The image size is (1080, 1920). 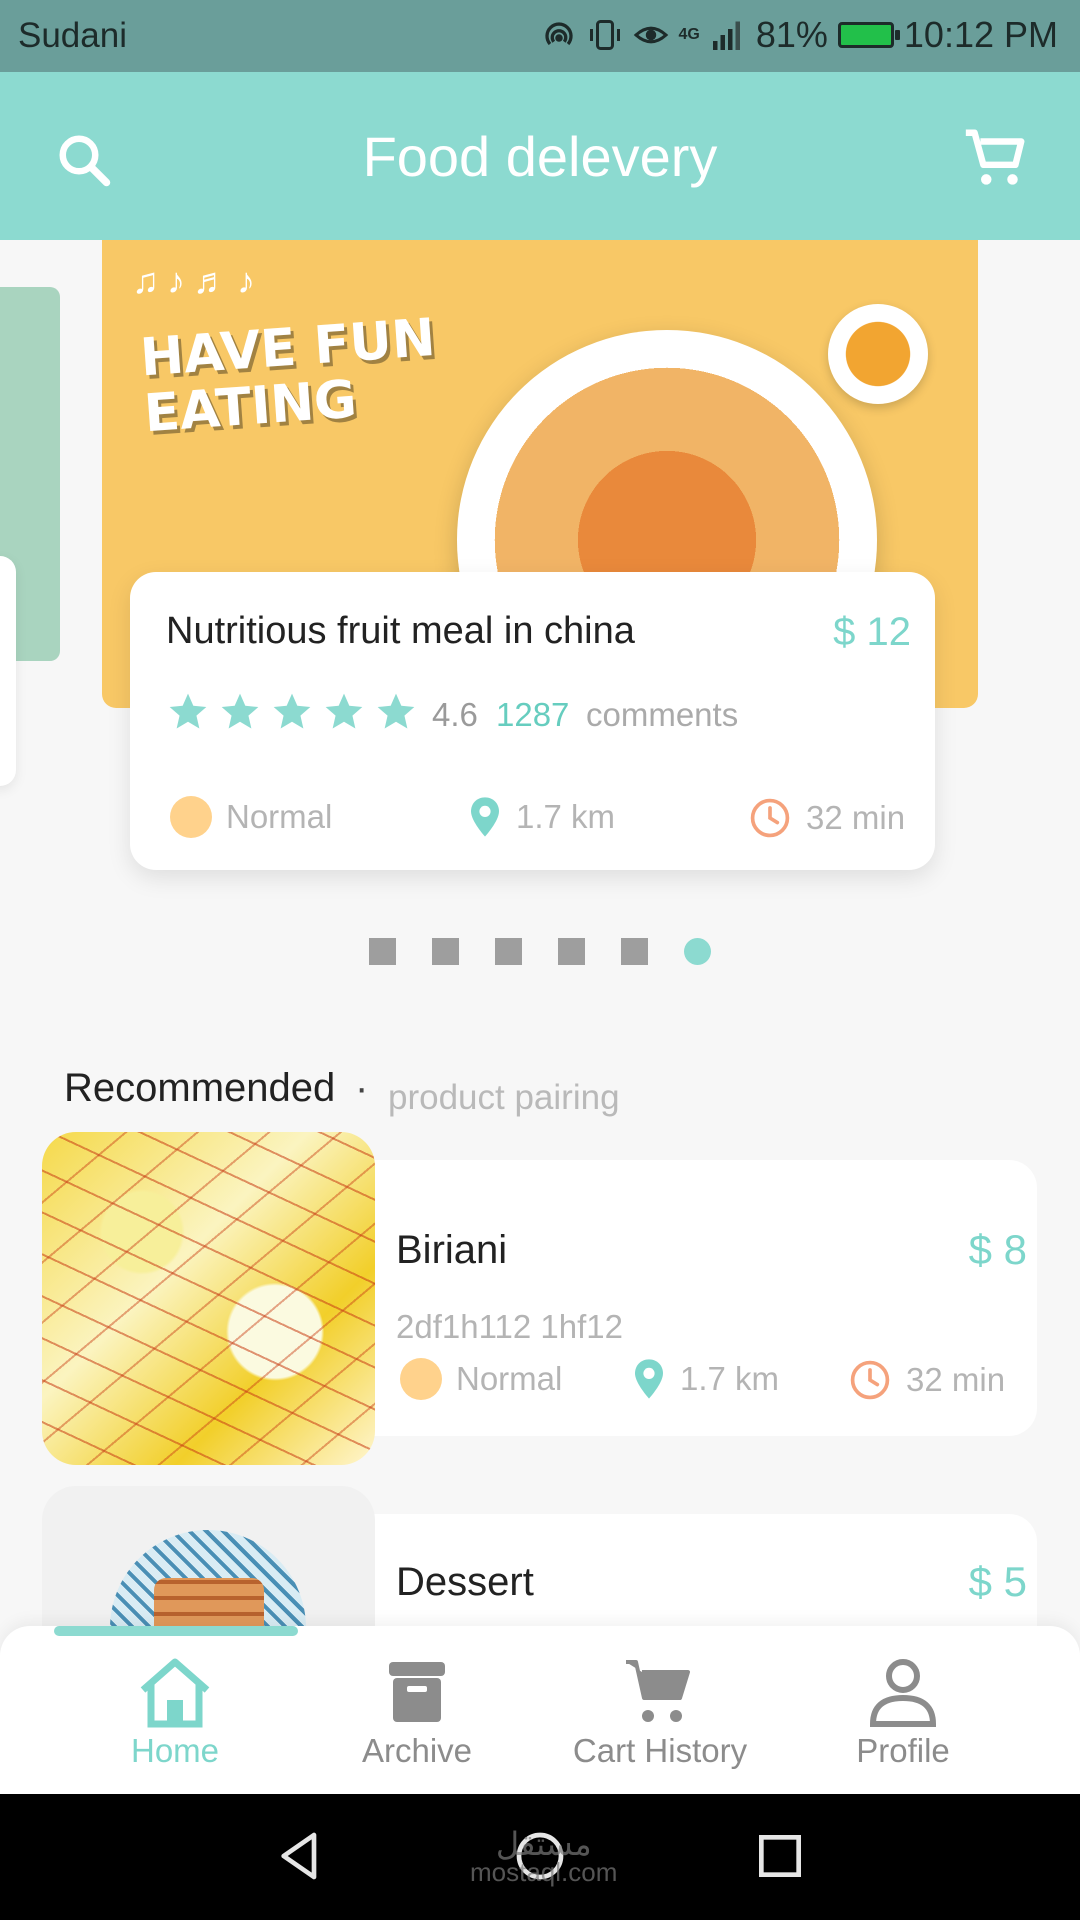 I want to click on system-navigation-bar: مستقل mostaql.com, so click(x=540, y=1857).